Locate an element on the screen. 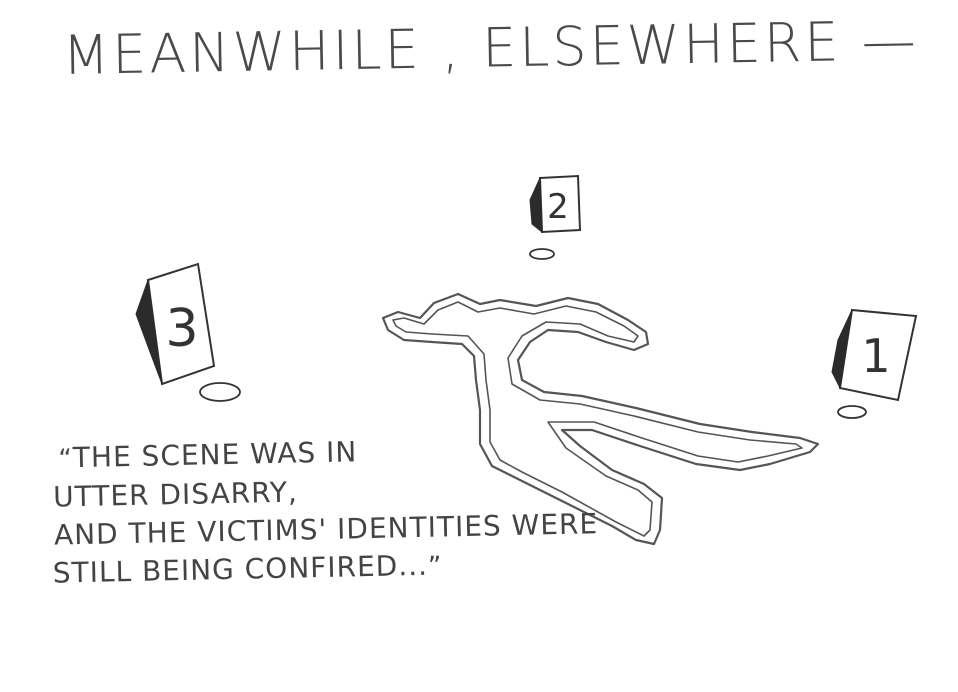 The image size is (958, 692). marker-2-label: 2 is located at coordinates (558, 207).